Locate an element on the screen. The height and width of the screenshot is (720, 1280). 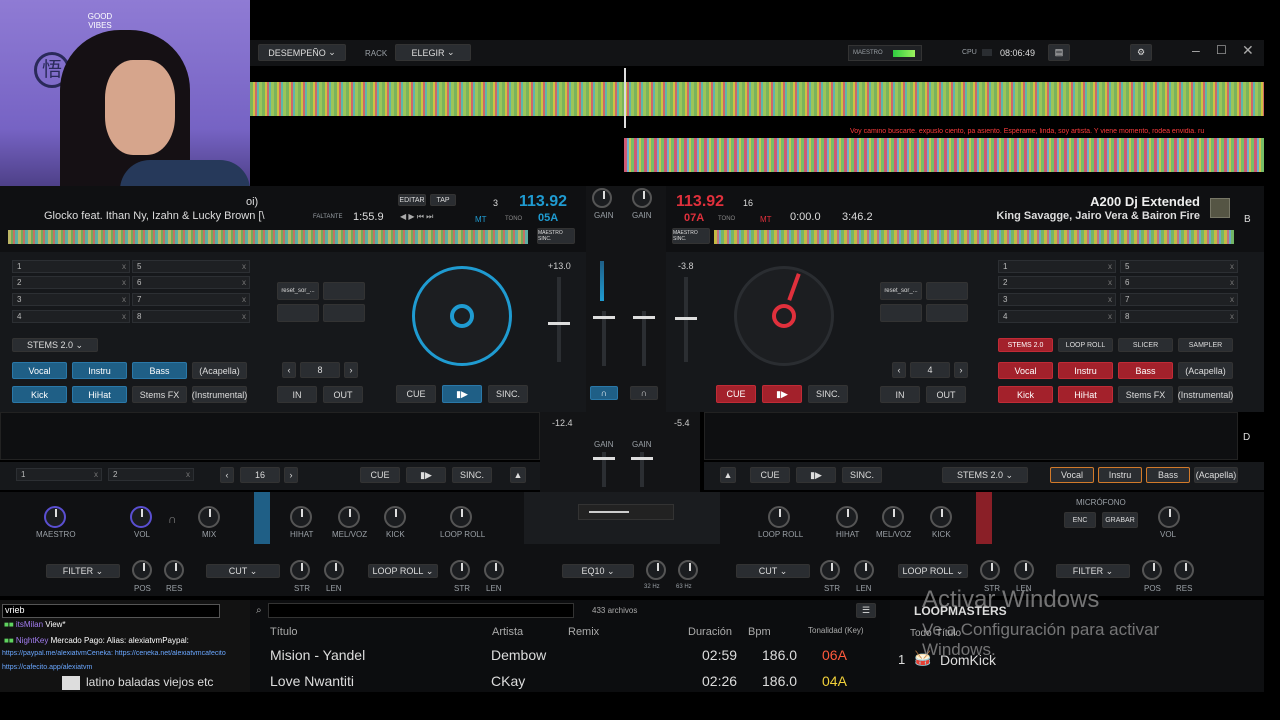
eject-c: ▲ is located at coordinates (518, 475).